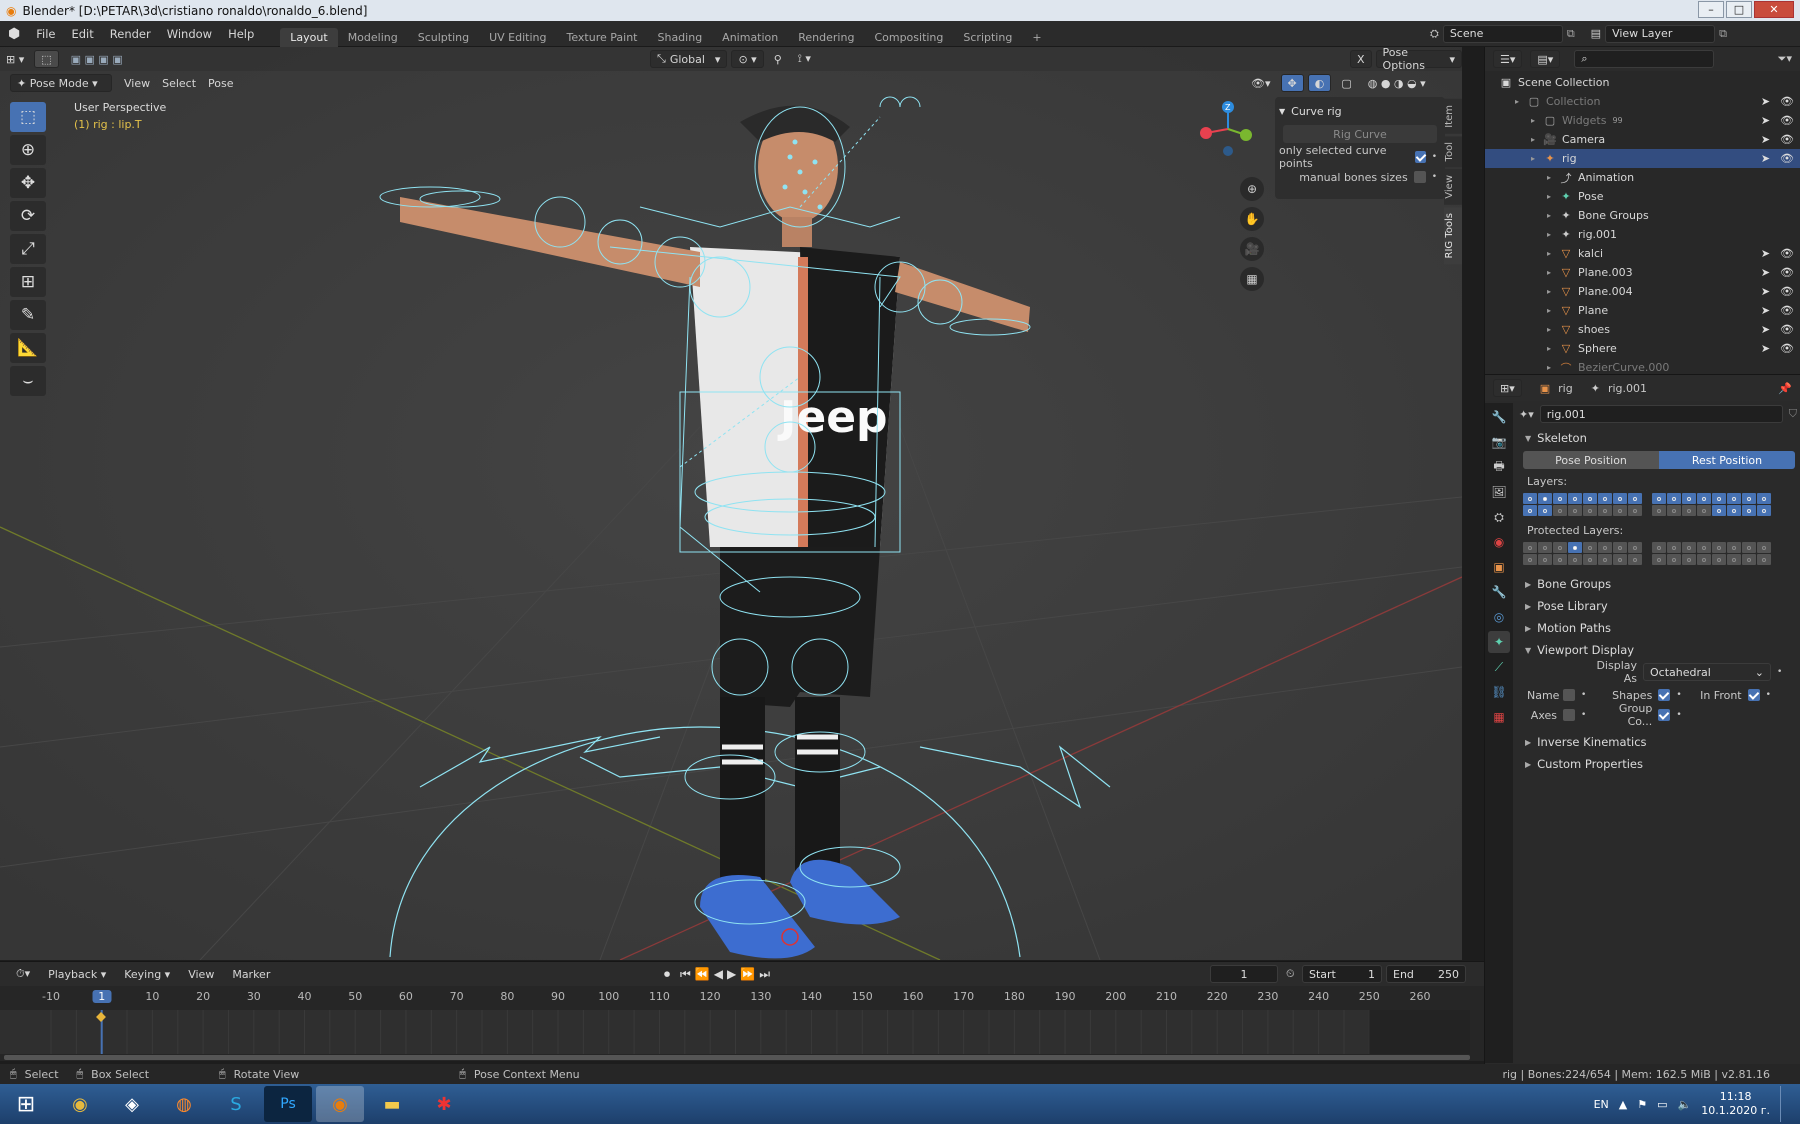 This screenshot has width=1800, height=1124. Describe the element at coordinates (778, 59) in the screenshot. I see `snap-icon: ⚲` at that location.